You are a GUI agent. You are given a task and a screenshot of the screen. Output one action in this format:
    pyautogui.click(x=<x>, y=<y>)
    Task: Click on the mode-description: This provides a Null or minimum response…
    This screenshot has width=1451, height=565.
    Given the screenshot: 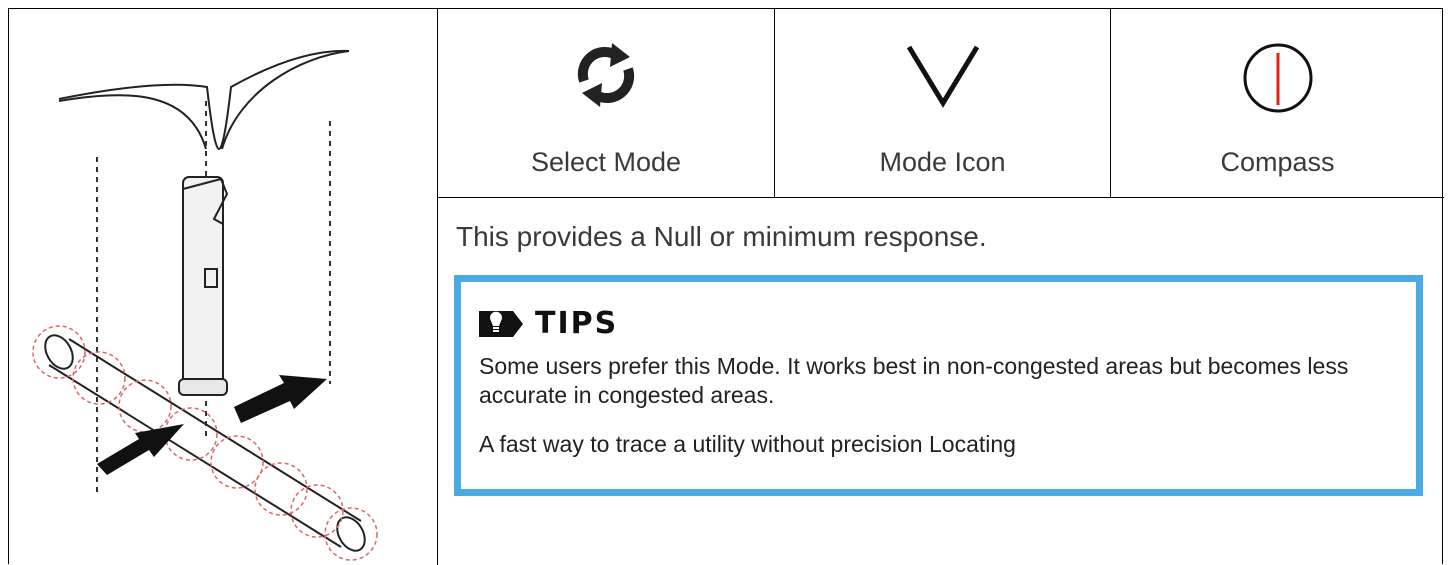 What is the action you would take?
    pyautogui.click(x=721, y=236)
    